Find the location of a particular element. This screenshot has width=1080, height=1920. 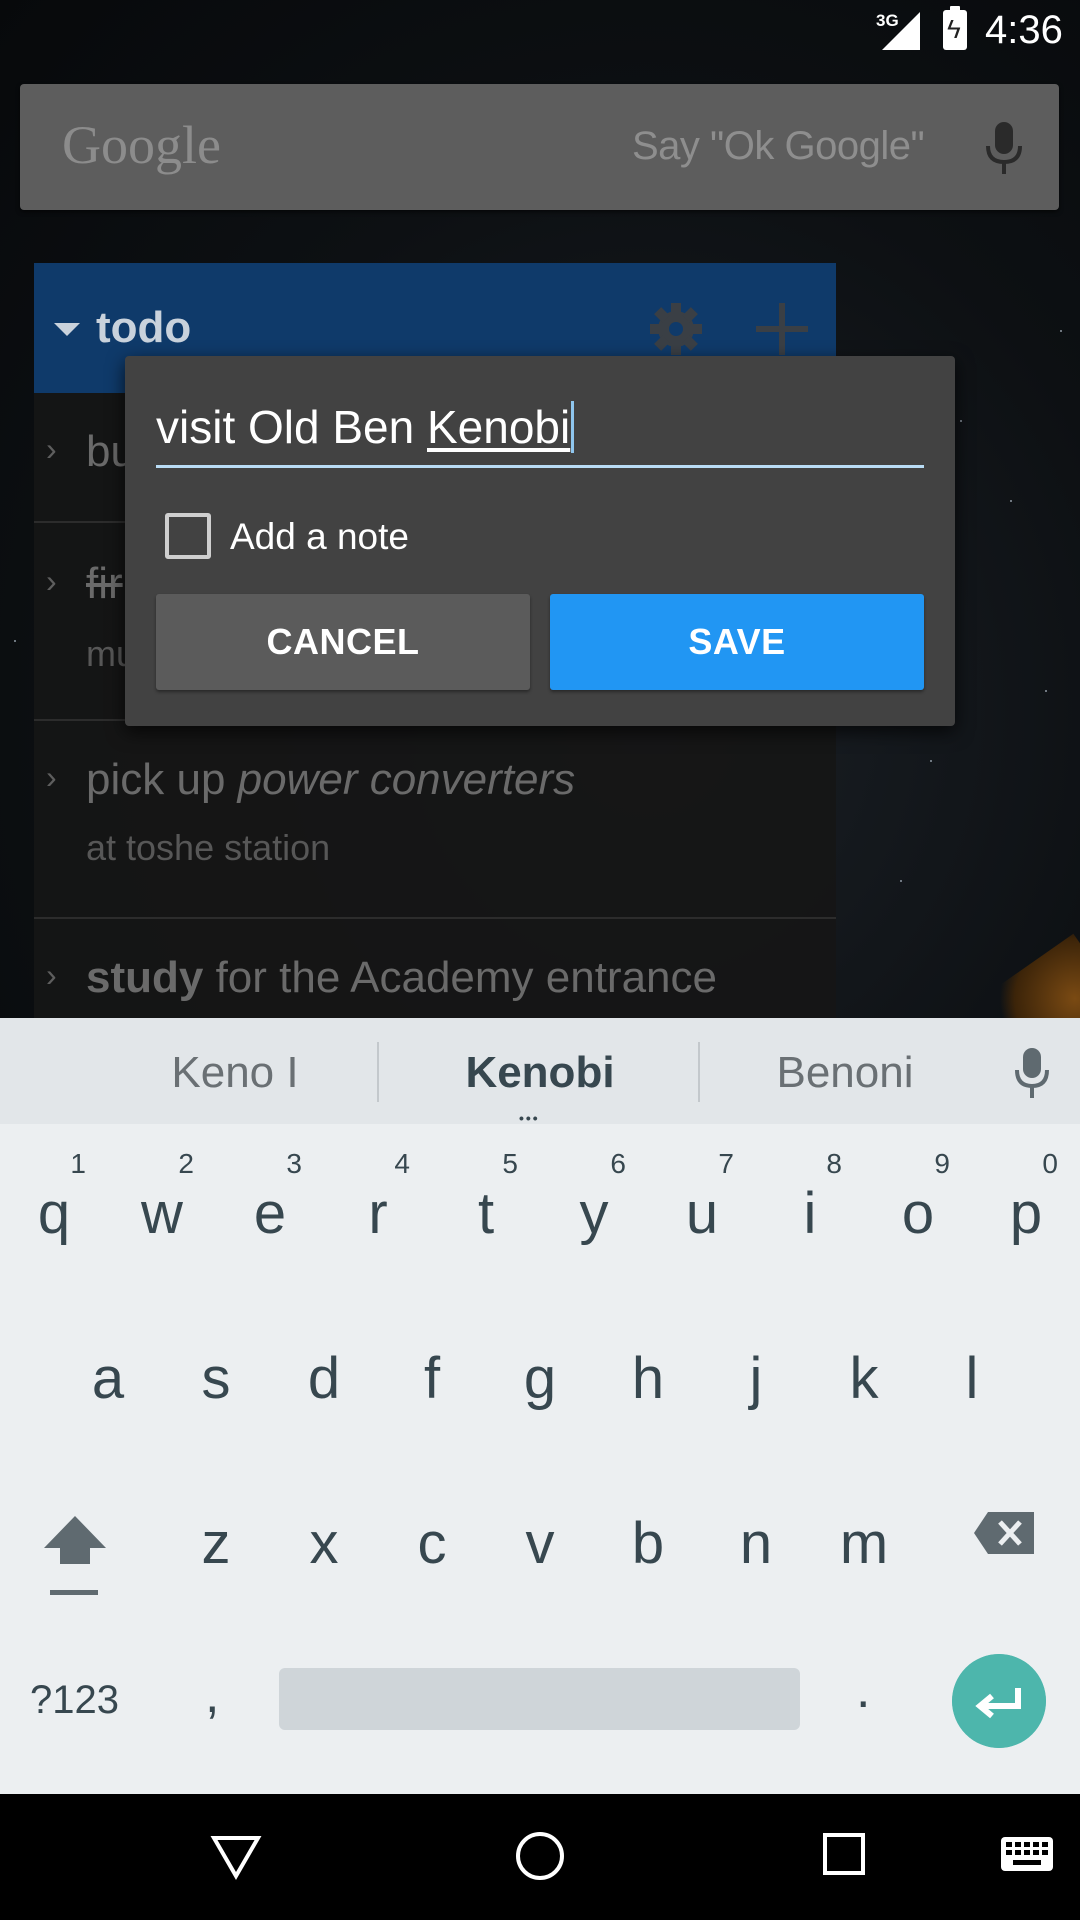

save-button: SAVE is located at coordinates (737, 642).